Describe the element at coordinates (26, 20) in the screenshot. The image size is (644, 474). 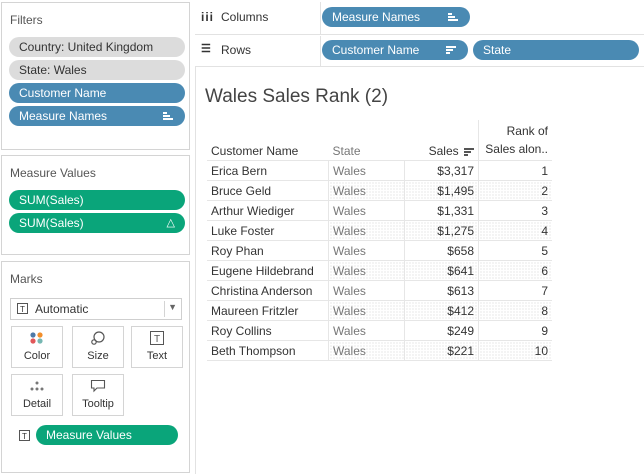
I see `filters-title: Filters` at that location.